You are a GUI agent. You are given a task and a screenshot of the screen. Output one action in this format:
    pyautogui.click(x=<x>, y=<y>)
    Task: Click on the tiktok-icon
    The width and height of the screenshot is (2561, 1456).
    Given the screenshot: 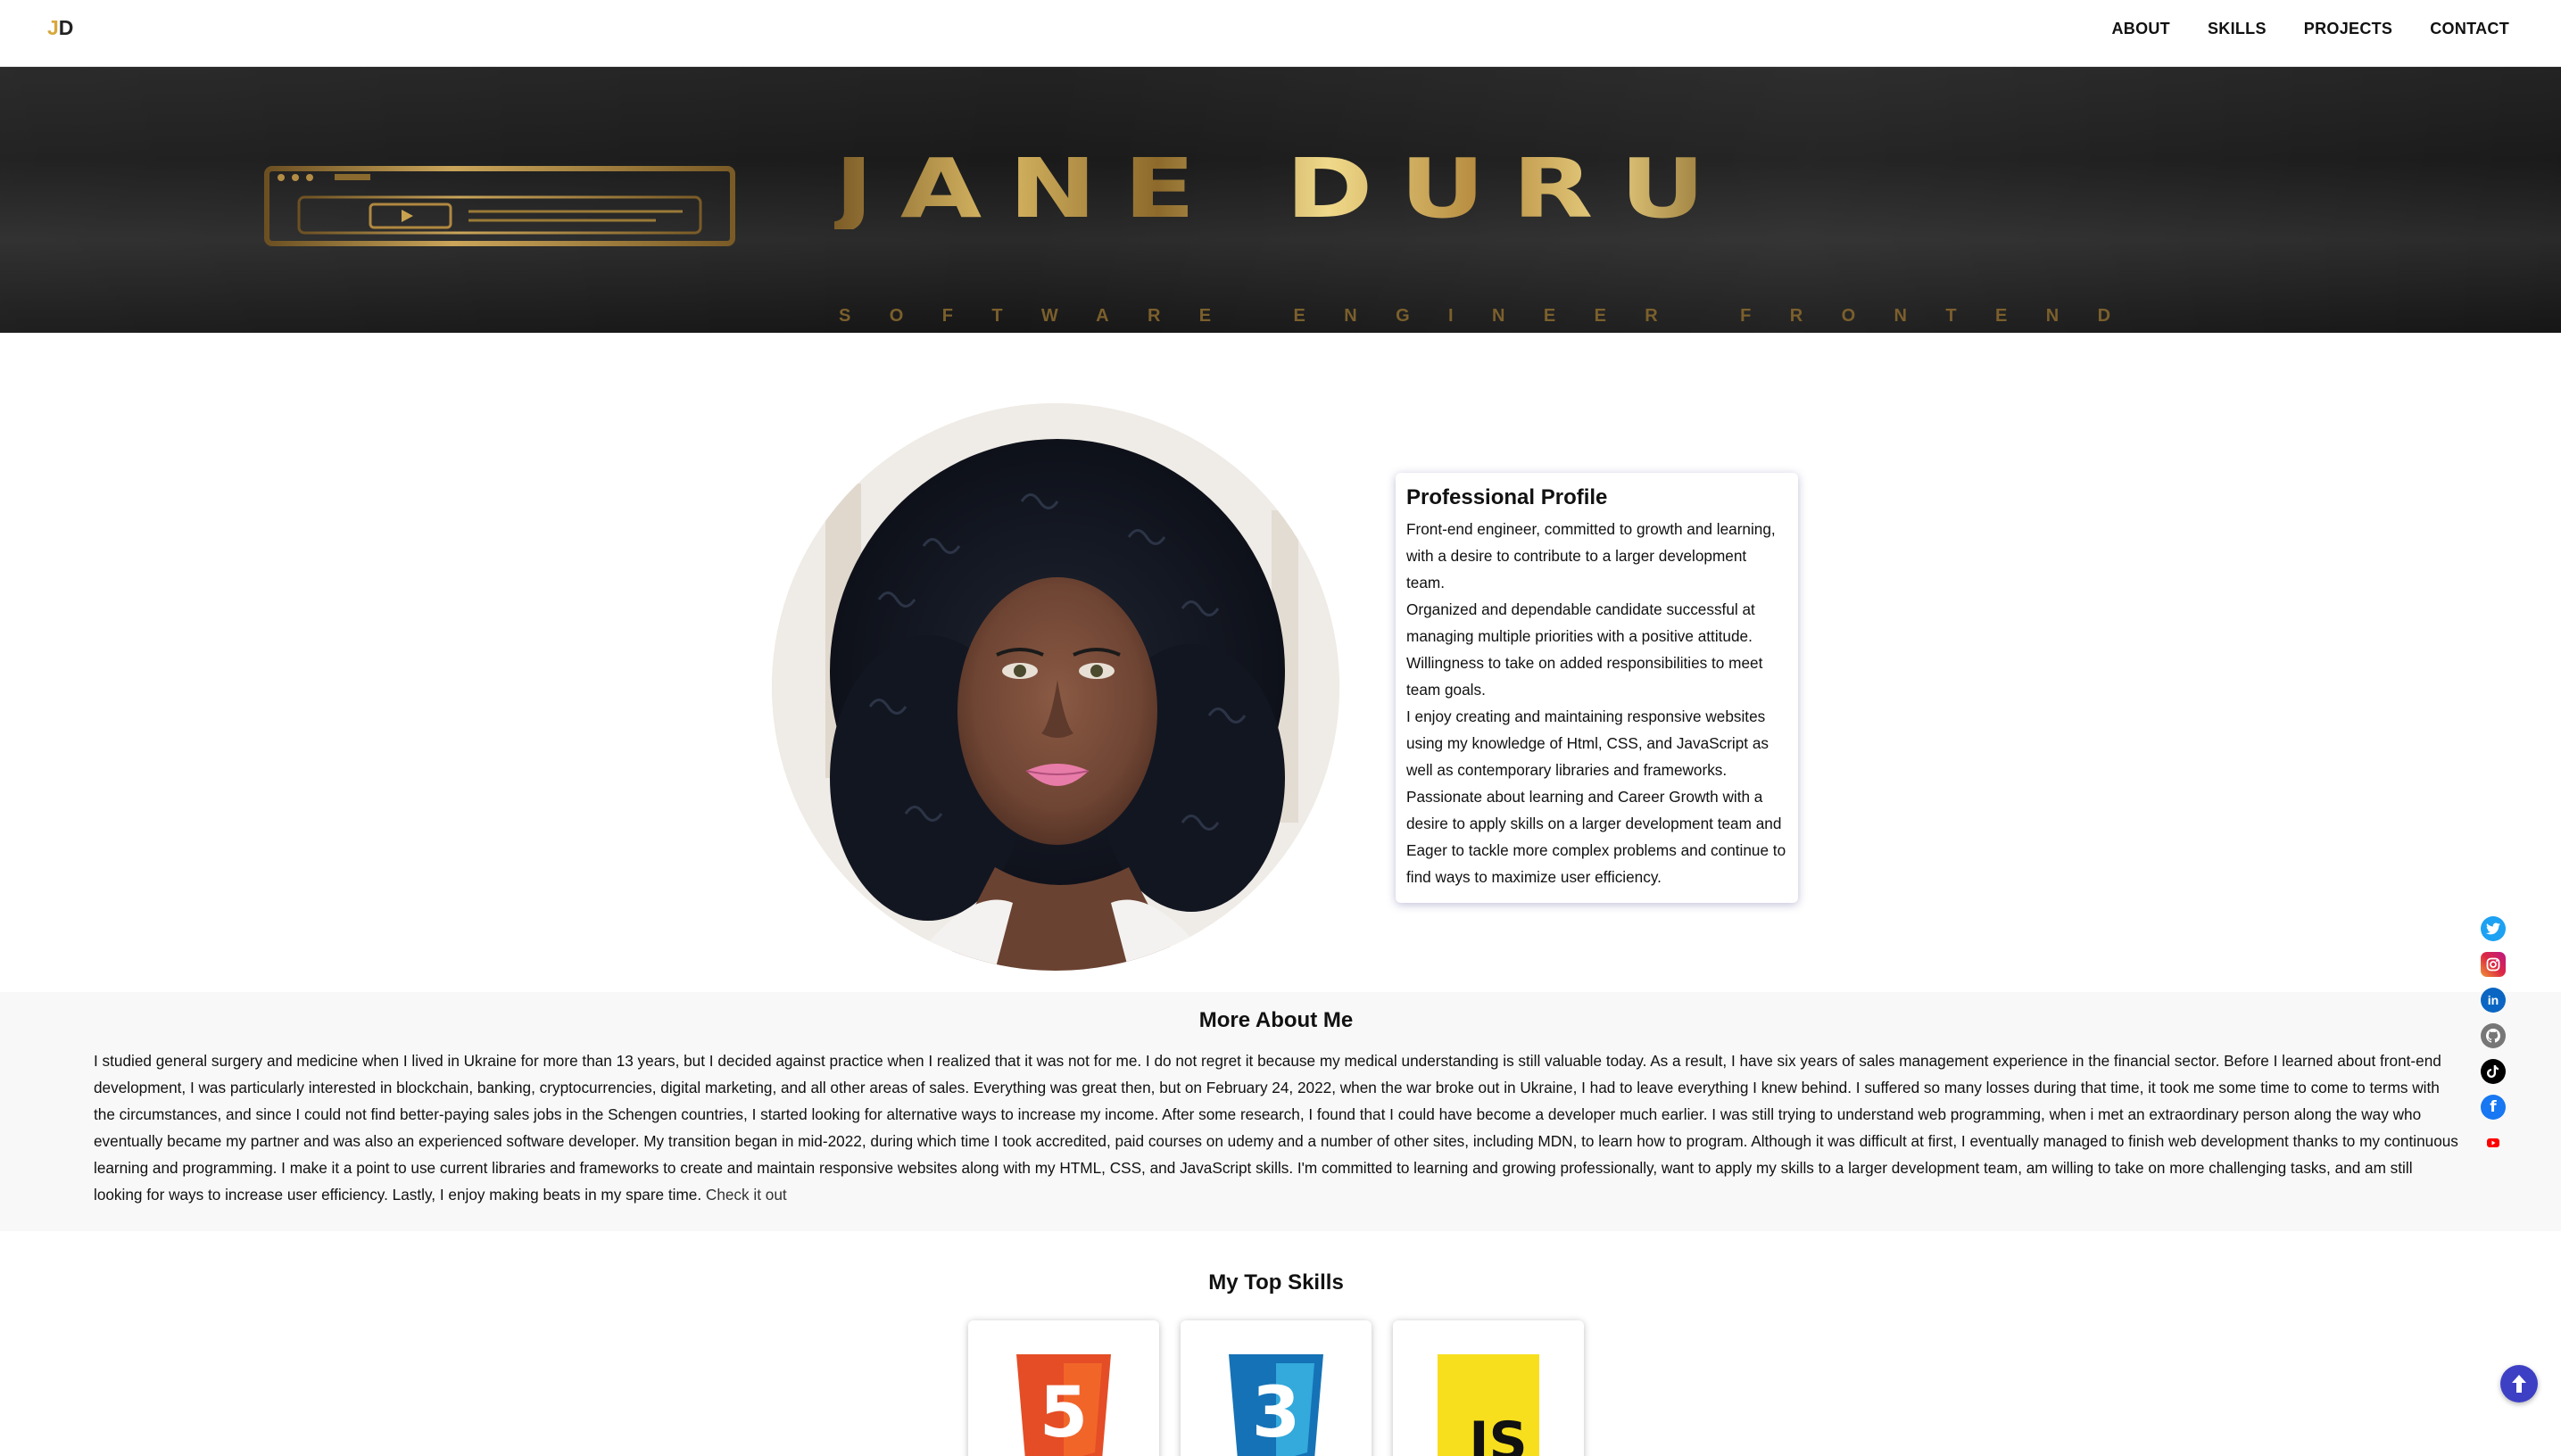 What is the action you would take?
    pyautogui.click(x=2493, y=1071)
    